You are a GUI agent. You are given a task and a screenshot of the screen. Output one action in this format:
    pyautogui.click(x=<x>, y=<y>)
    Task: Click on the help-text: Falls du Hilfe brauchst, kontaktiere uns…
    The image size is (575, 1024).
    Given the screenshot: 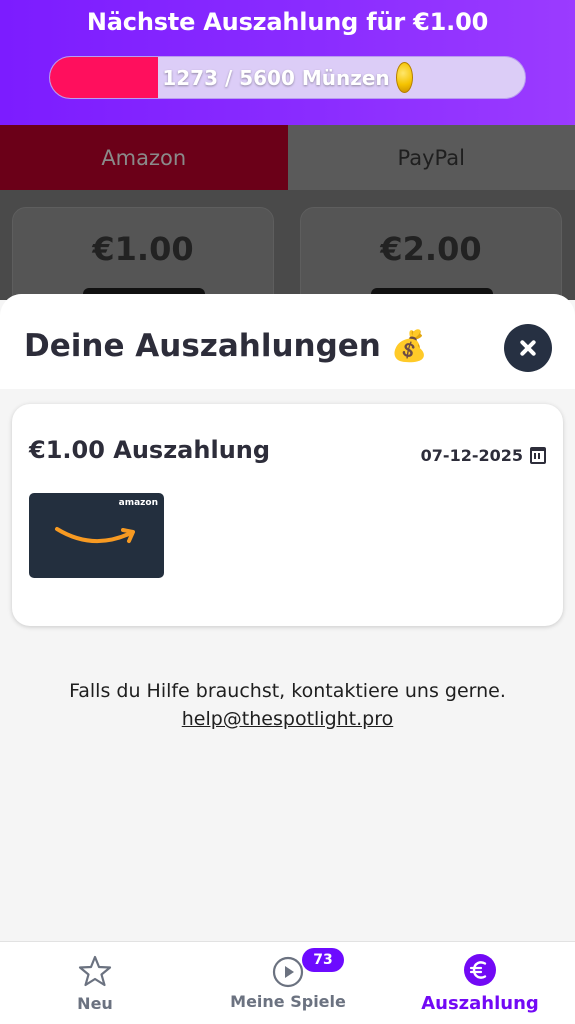 What is the action you would take?
    pyautogui.click(x=287, y=691)
    